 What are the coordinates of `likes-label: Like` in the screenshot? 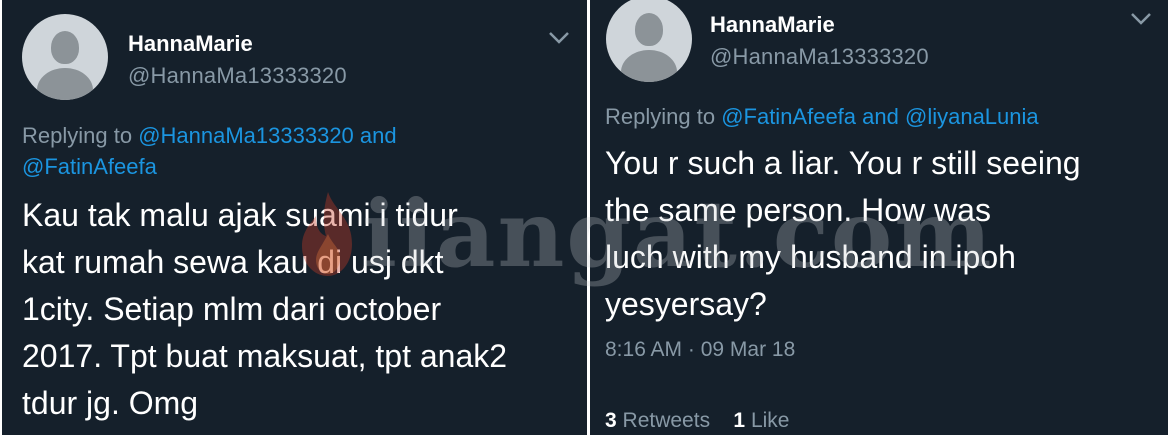 It's located at (770, 420).